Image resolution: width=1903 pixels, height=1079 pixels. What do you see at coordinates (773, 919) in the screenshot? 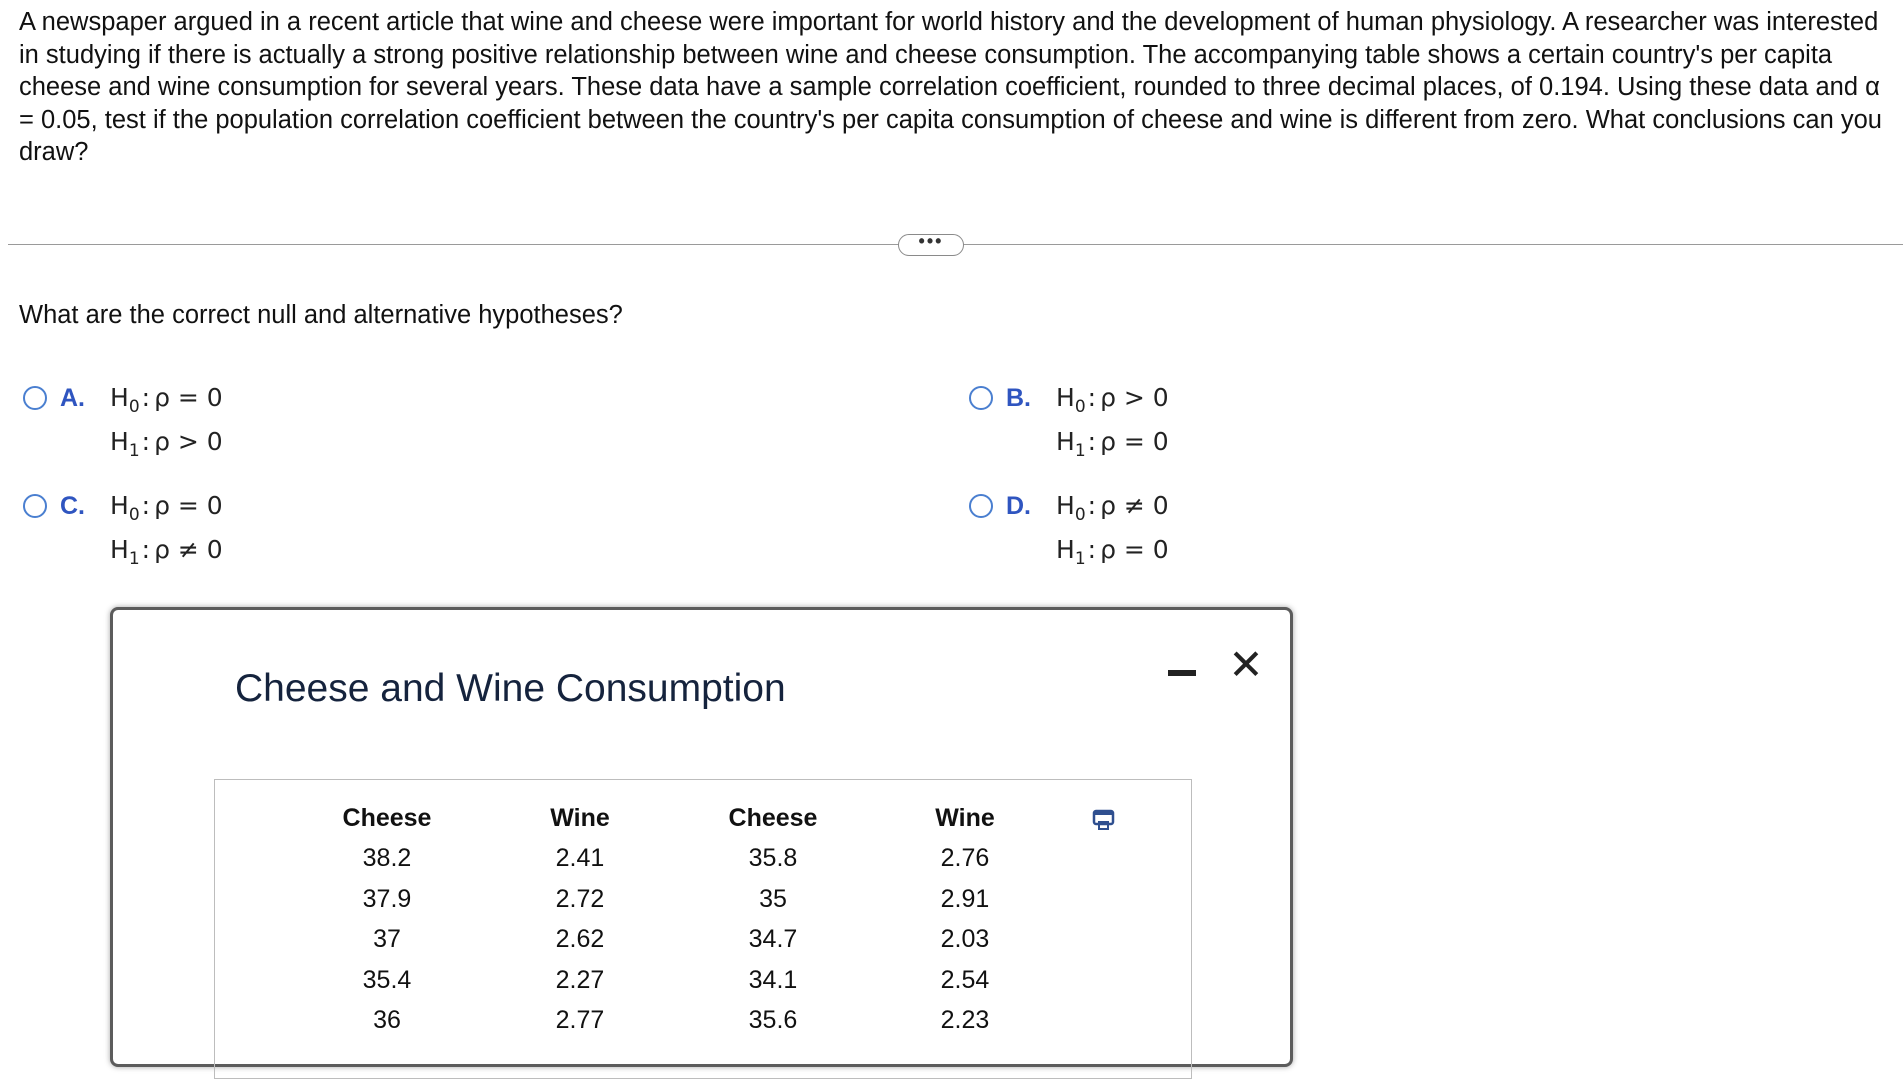
I see `column-cheese-2: Cheese 35.8 35 34.7 34.1 35.6` at bounding box center [773, 919].